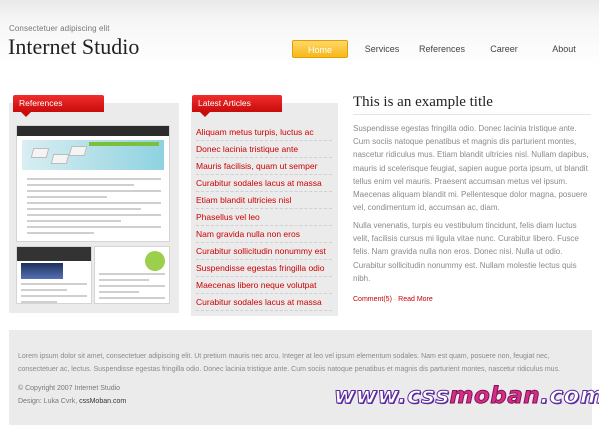 Image resolution: width=599 pixels, height=426 pixels. I want to click on nav-career: Career, so click(504, 49).